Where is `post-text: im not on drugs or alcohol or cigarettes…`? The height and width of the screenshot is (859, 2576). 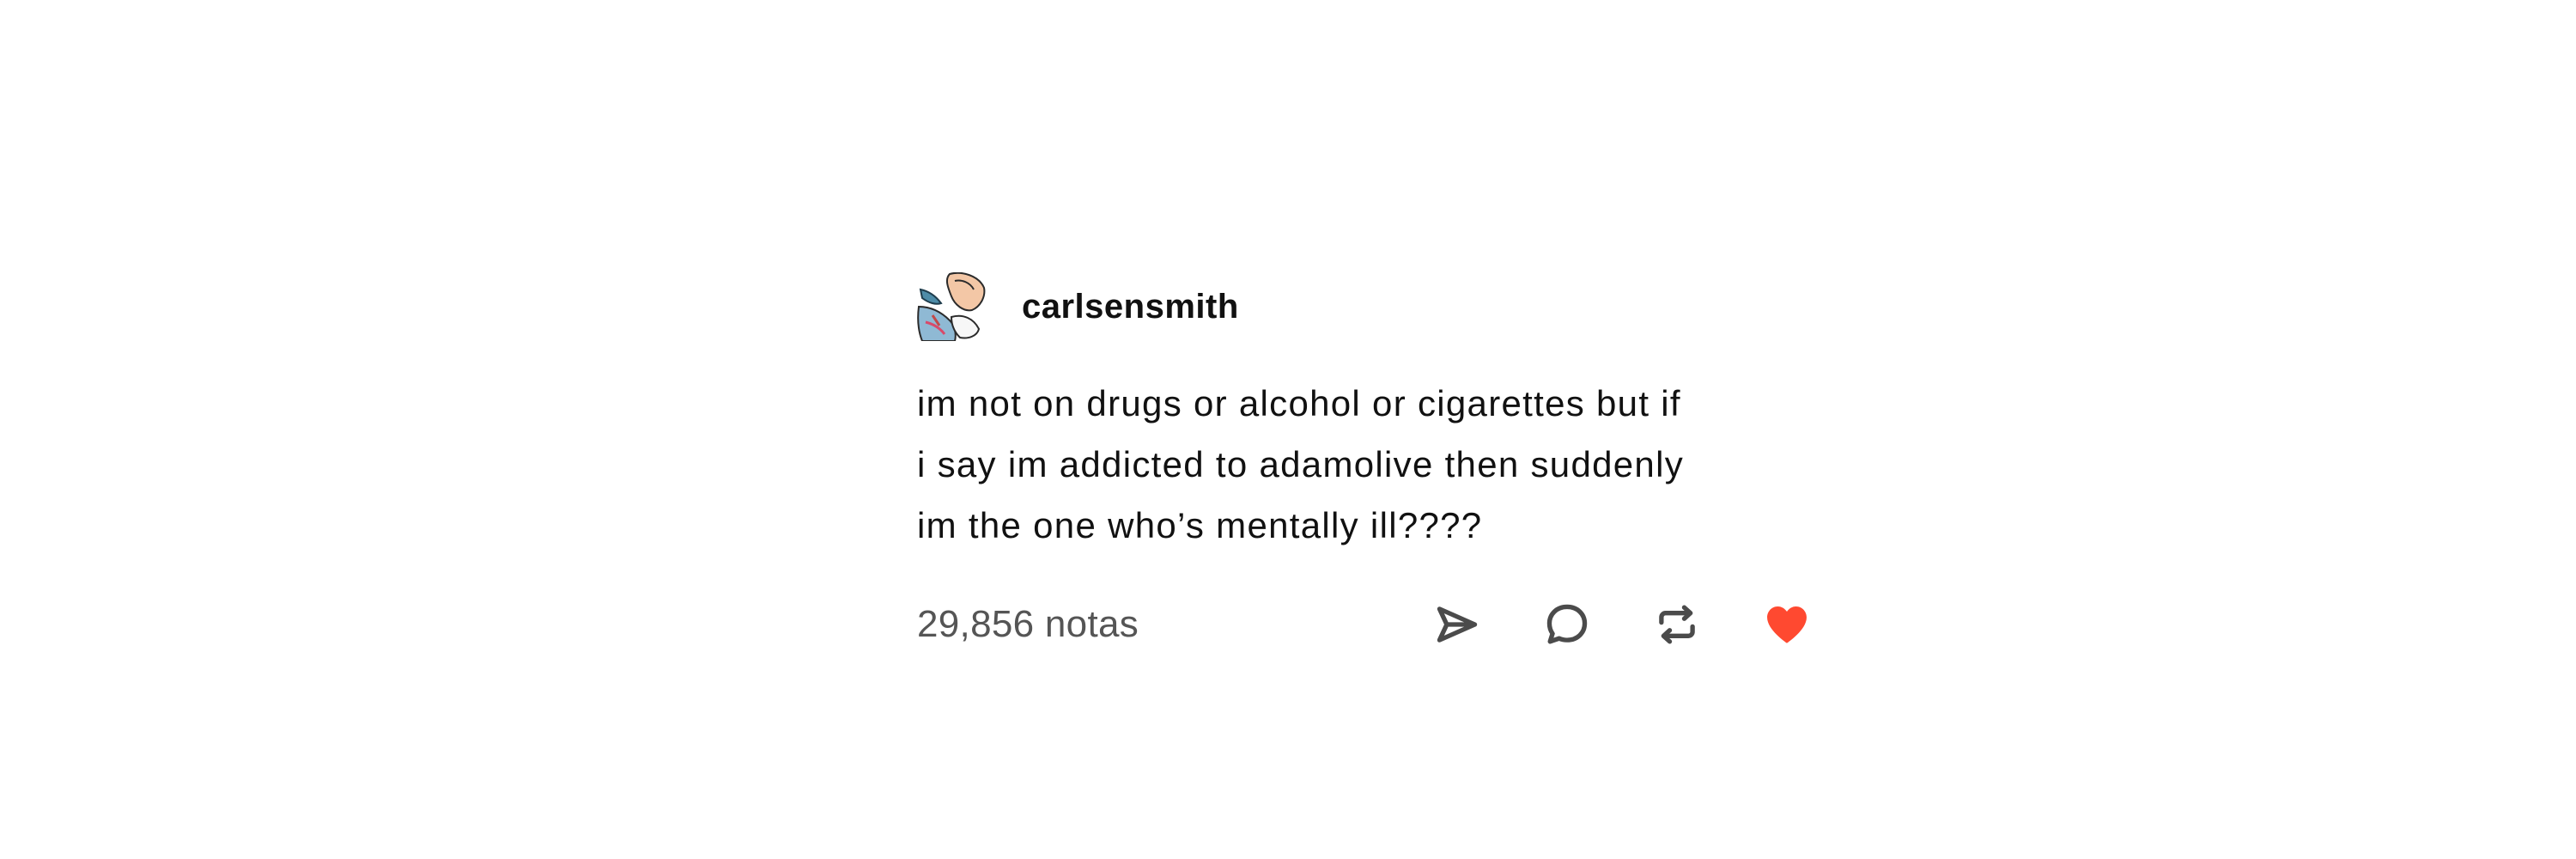 post-text: im not on drugs or alcohol or cigarettes… is located at coordinates (1363, 465).